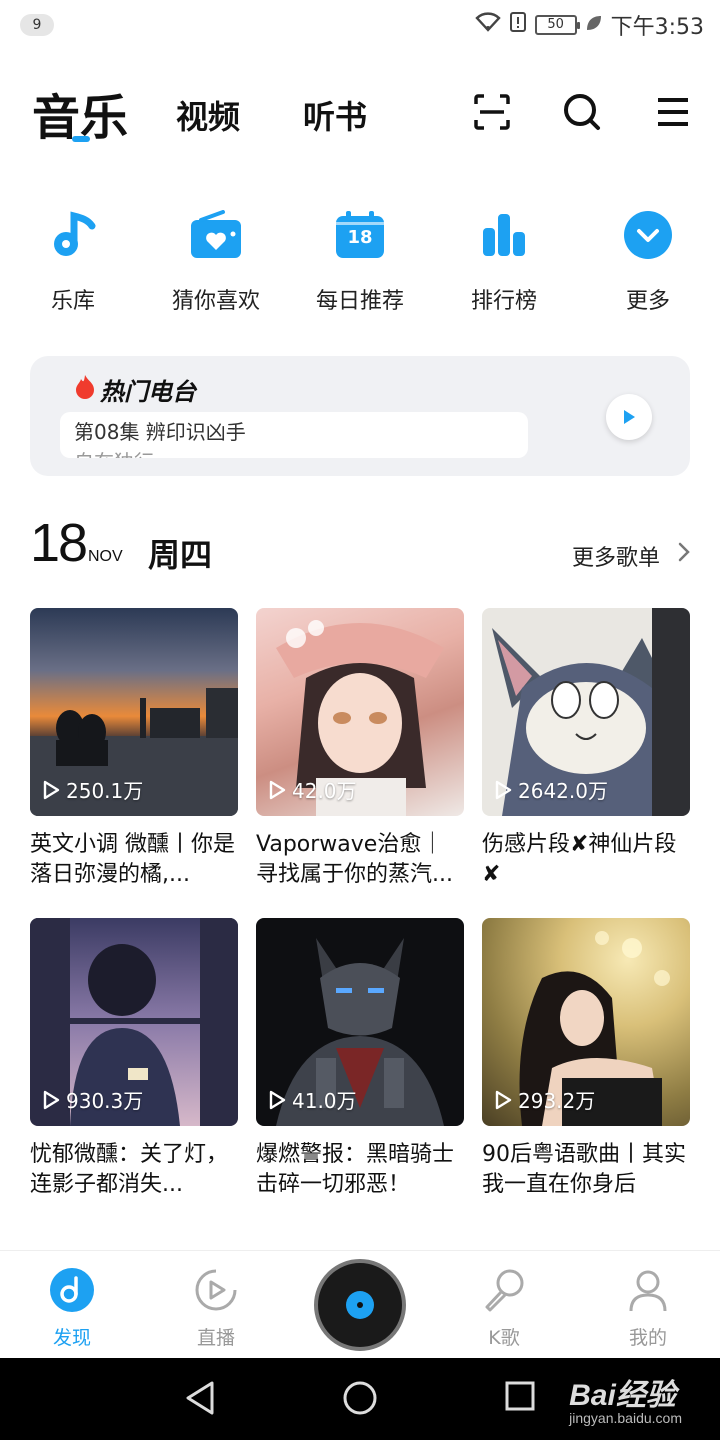 The width and height of the screenshot is (720, 1440). I want to click on date-day: 18, so click(59, 543).